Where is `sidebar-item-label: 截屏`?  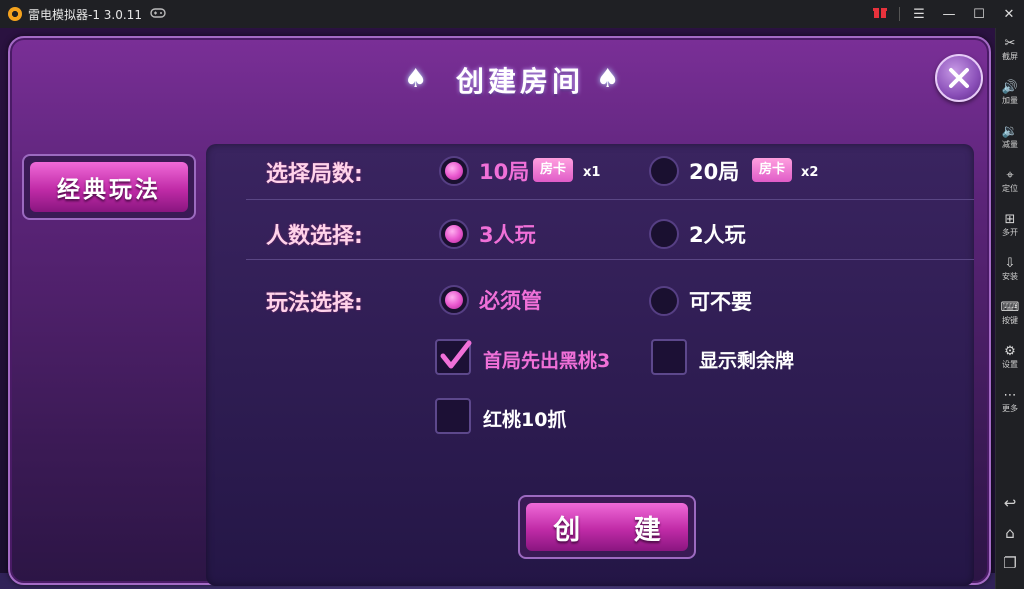
sidebar-item-label: 截屏 is located at coordinates (1010, 56).